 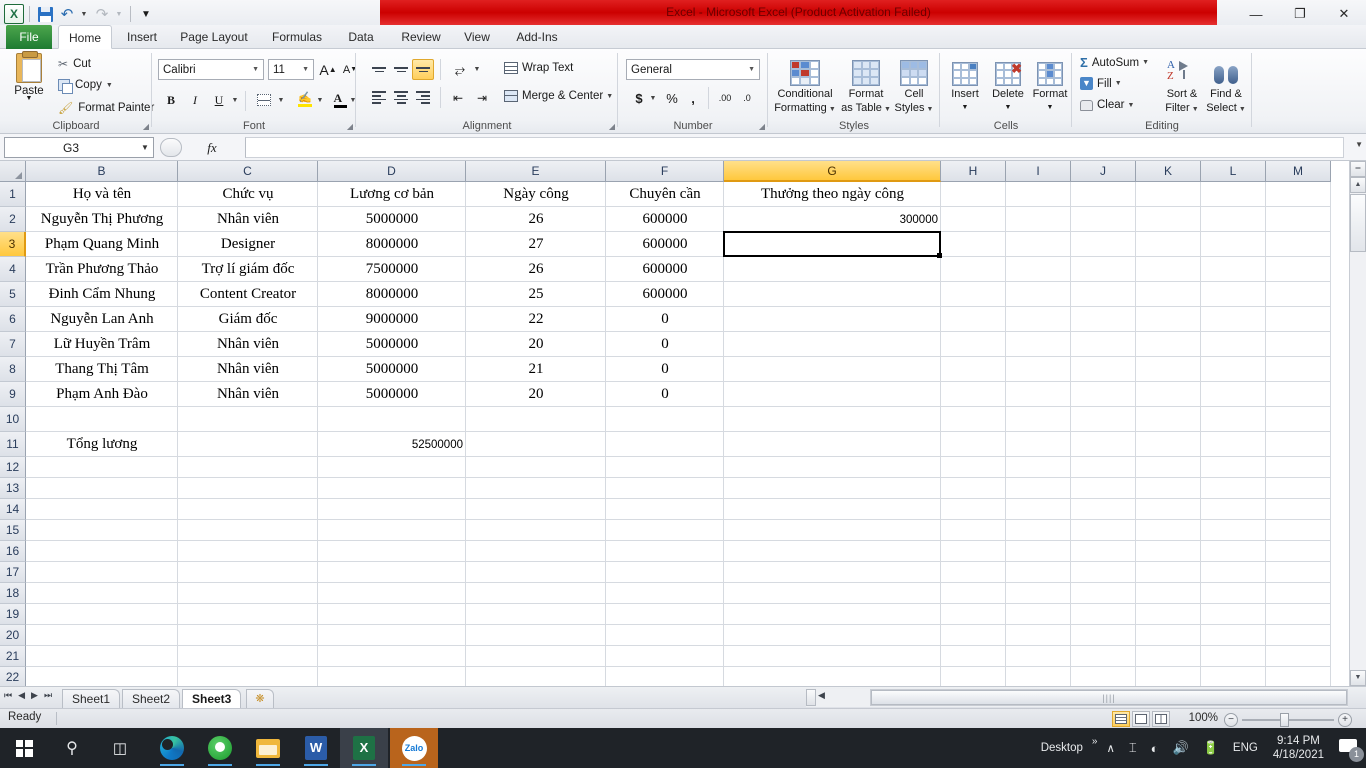 I want to click on tray-overflow-icon: », so click(x=1095, y=741).